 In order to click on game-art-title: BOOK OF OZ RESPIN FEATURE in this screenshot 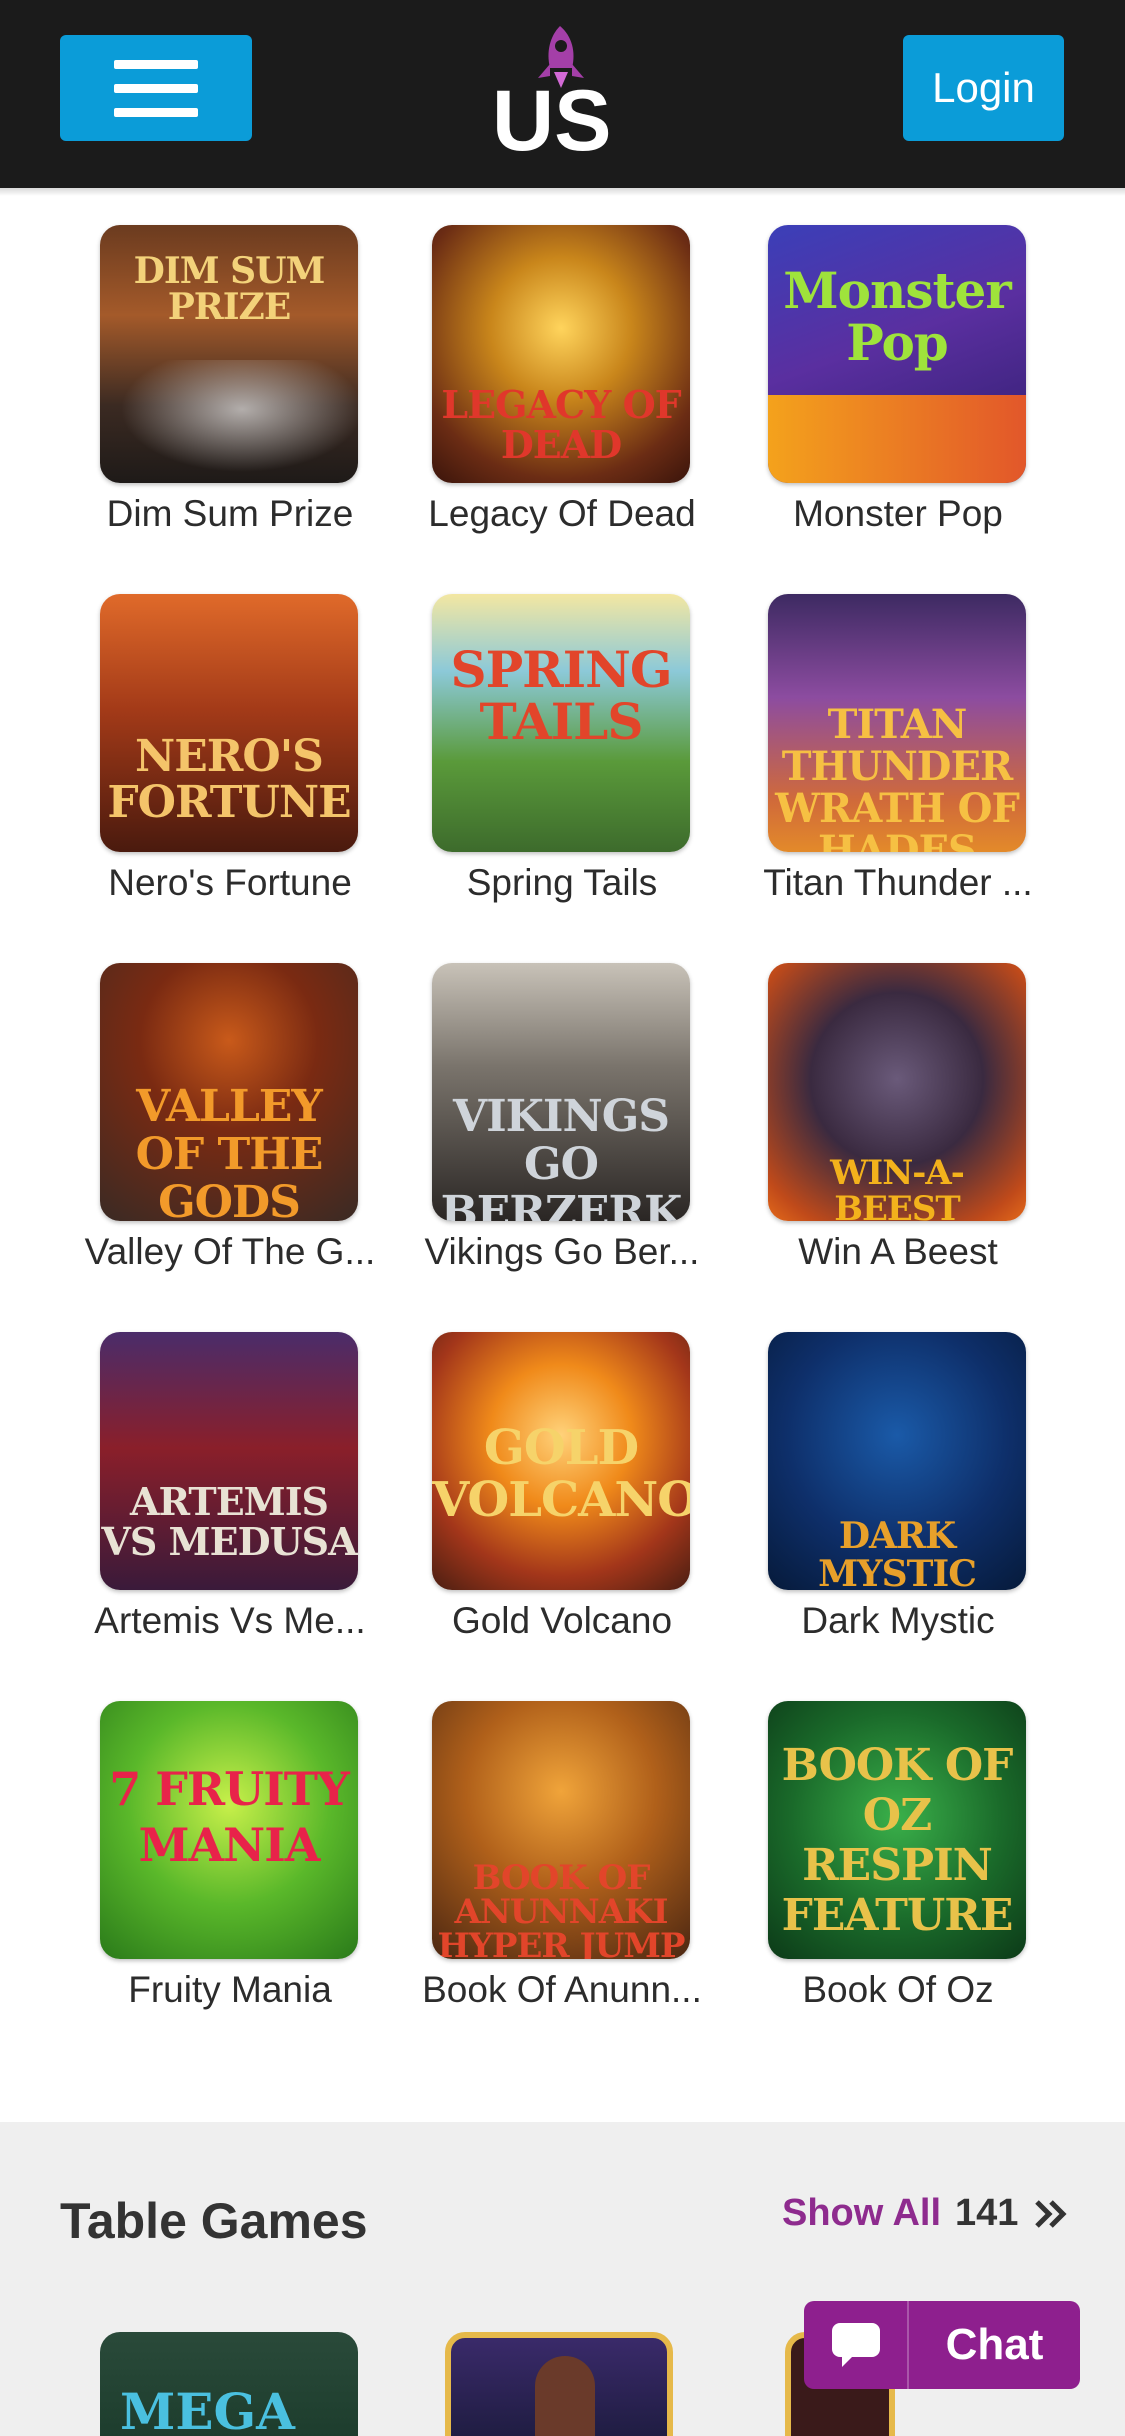, I will do `click(897, 1840)`.